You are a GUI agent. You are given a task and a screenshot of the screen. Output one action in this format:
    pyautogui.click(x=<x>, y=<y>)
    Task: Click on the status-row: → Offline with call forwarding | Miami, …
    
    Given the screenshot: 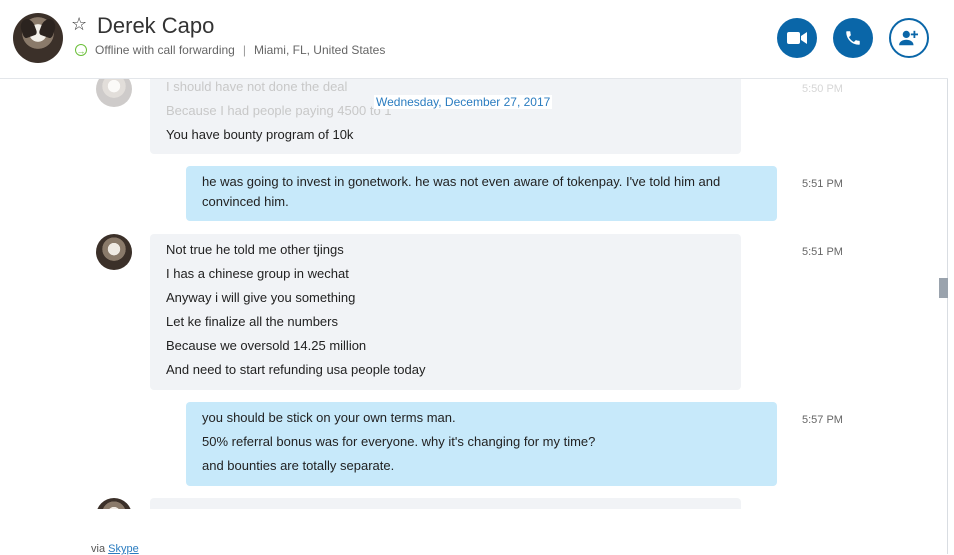 What is the action you would take?
    pyautogui.click(x=230, y=50)
    